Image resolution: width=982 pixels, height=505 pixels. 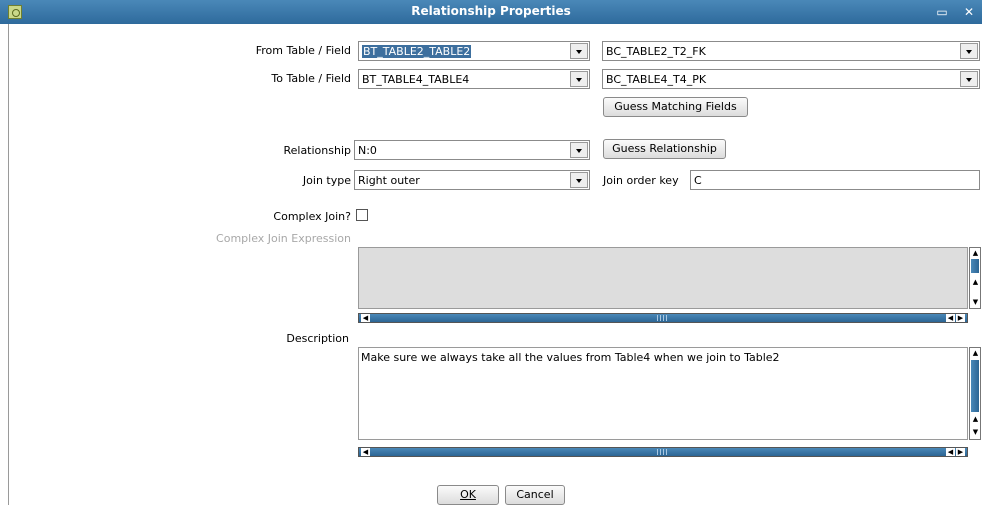 What do you see at coordinates (8, 264) in the screenshot?
I see `window-border` at bounding box center [8, 264].